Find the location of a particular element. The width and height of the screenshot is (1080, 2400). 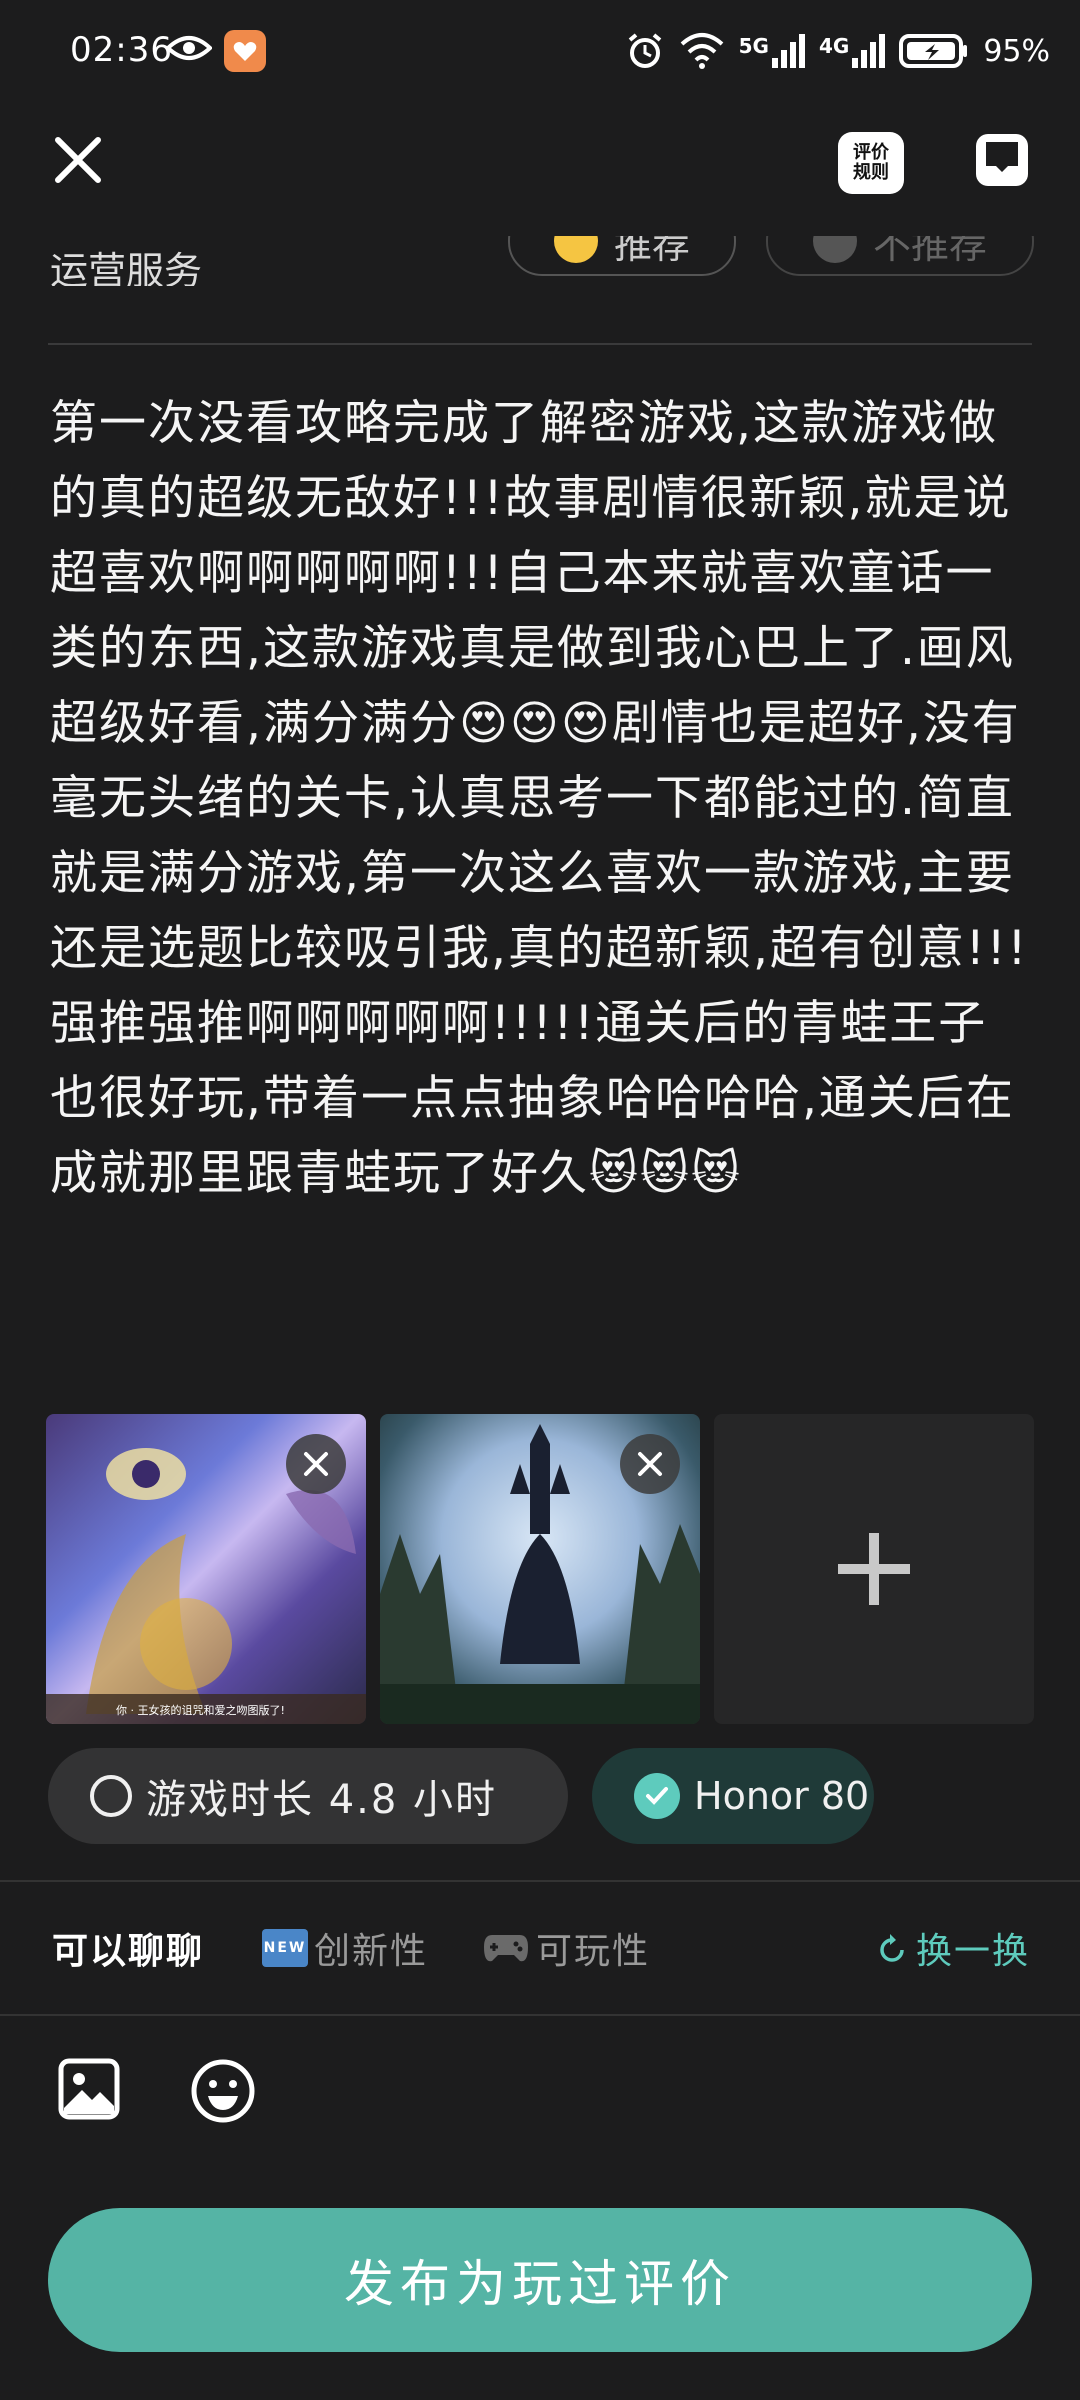

refresh-label: 换一换 is located at coordinates (972, 1951).